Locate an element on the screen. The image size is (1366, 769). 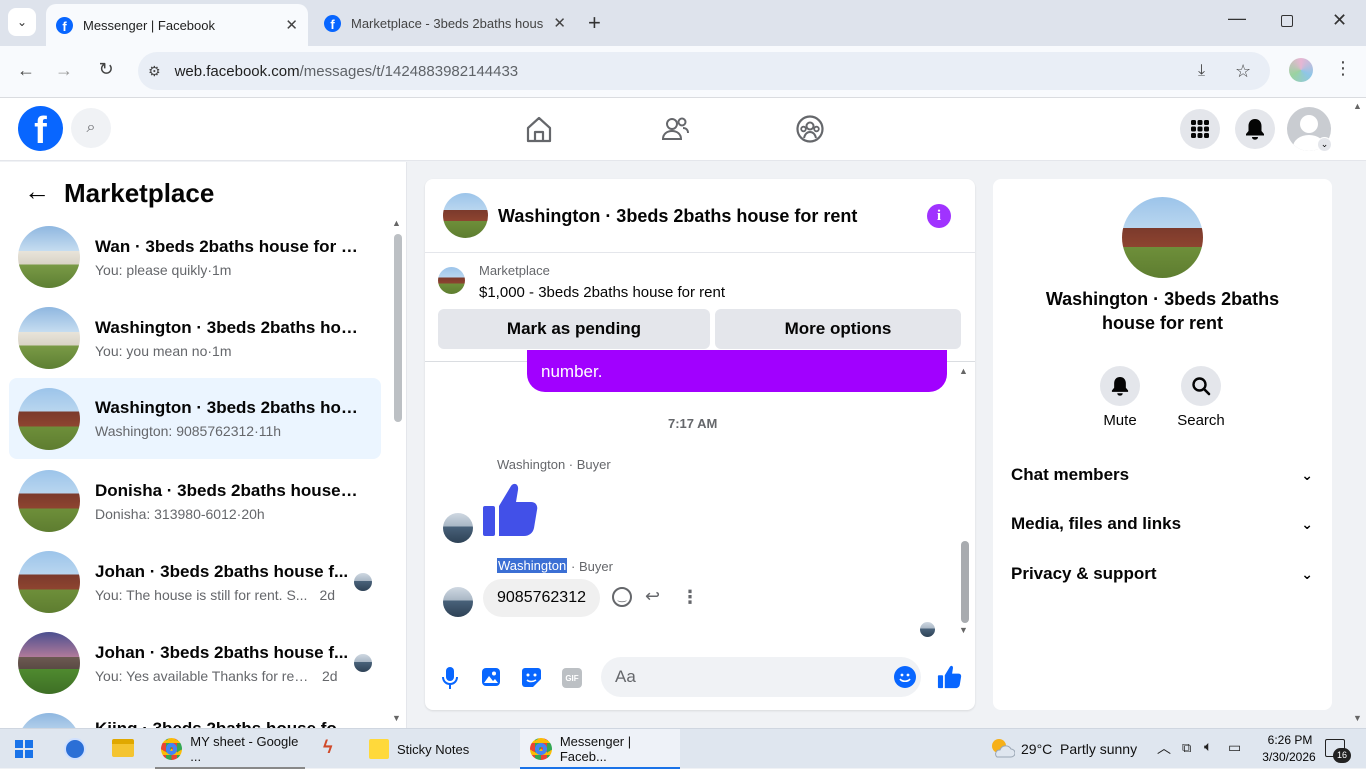
profile-icon is located at coordinates (1301, 70).